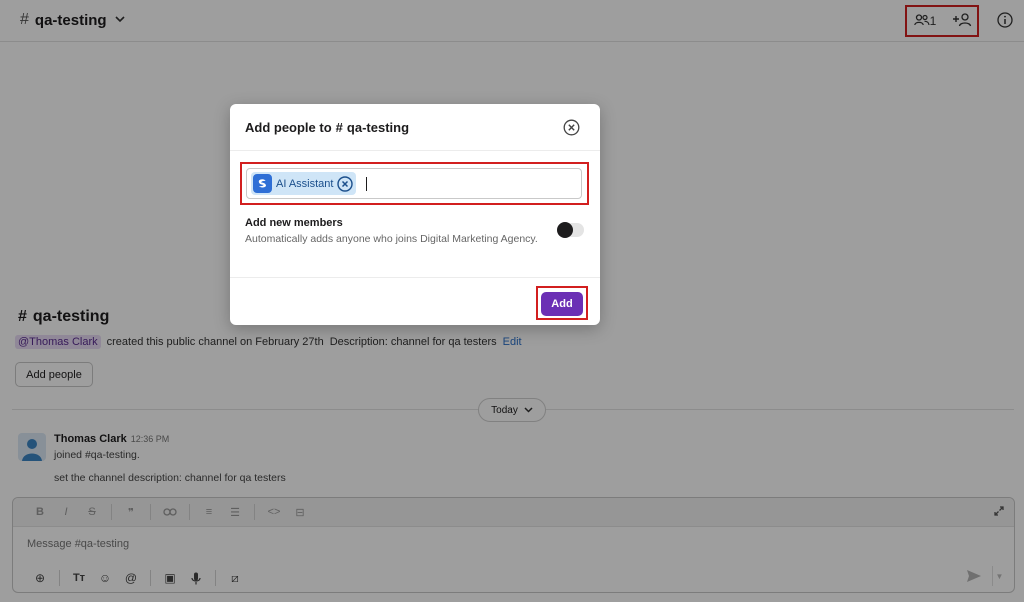 Image resolution: width=1024 pixels, height=602 pixels. I want to click on add-new-members-title: Add new members, so click(294, 223).